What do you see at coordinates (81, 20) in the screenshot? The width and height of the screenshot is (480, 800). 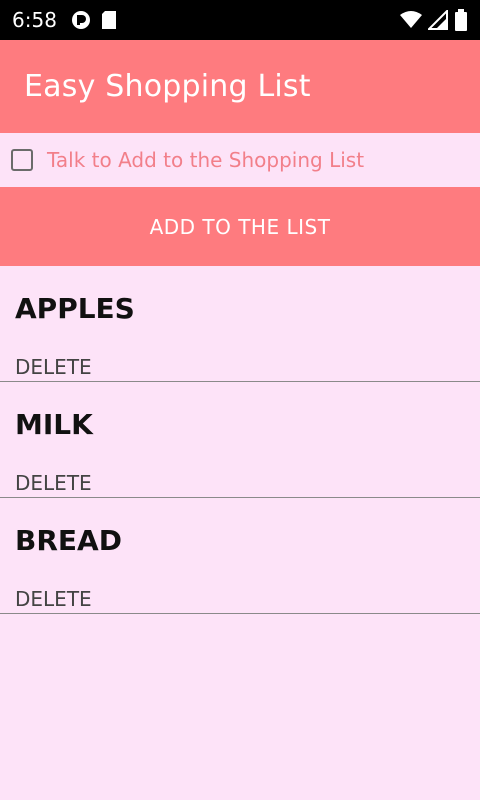 I see `app-notification-icon` at bounding box center [81, 20].